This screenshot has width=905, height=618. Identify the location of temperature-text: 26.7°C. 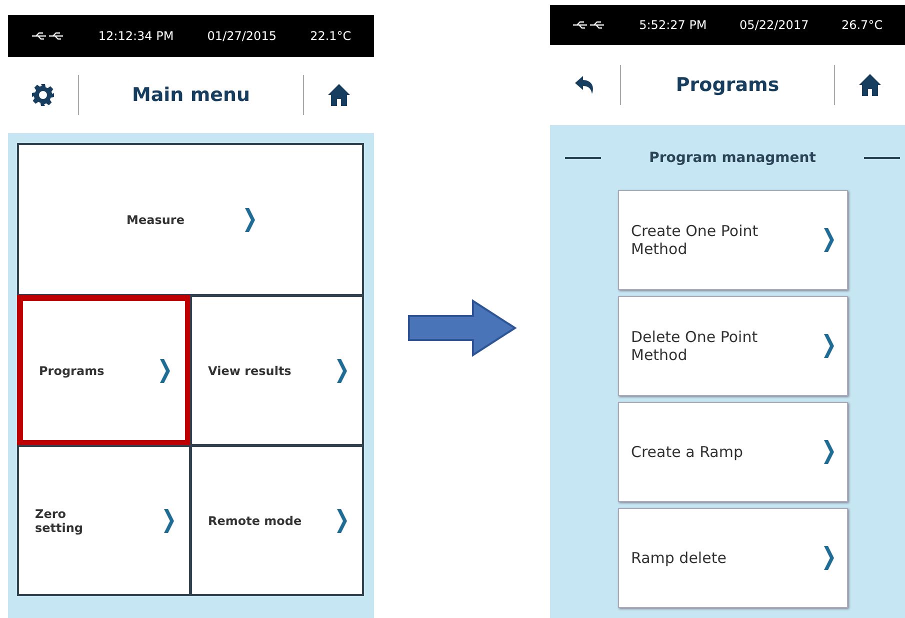
(862, 25).